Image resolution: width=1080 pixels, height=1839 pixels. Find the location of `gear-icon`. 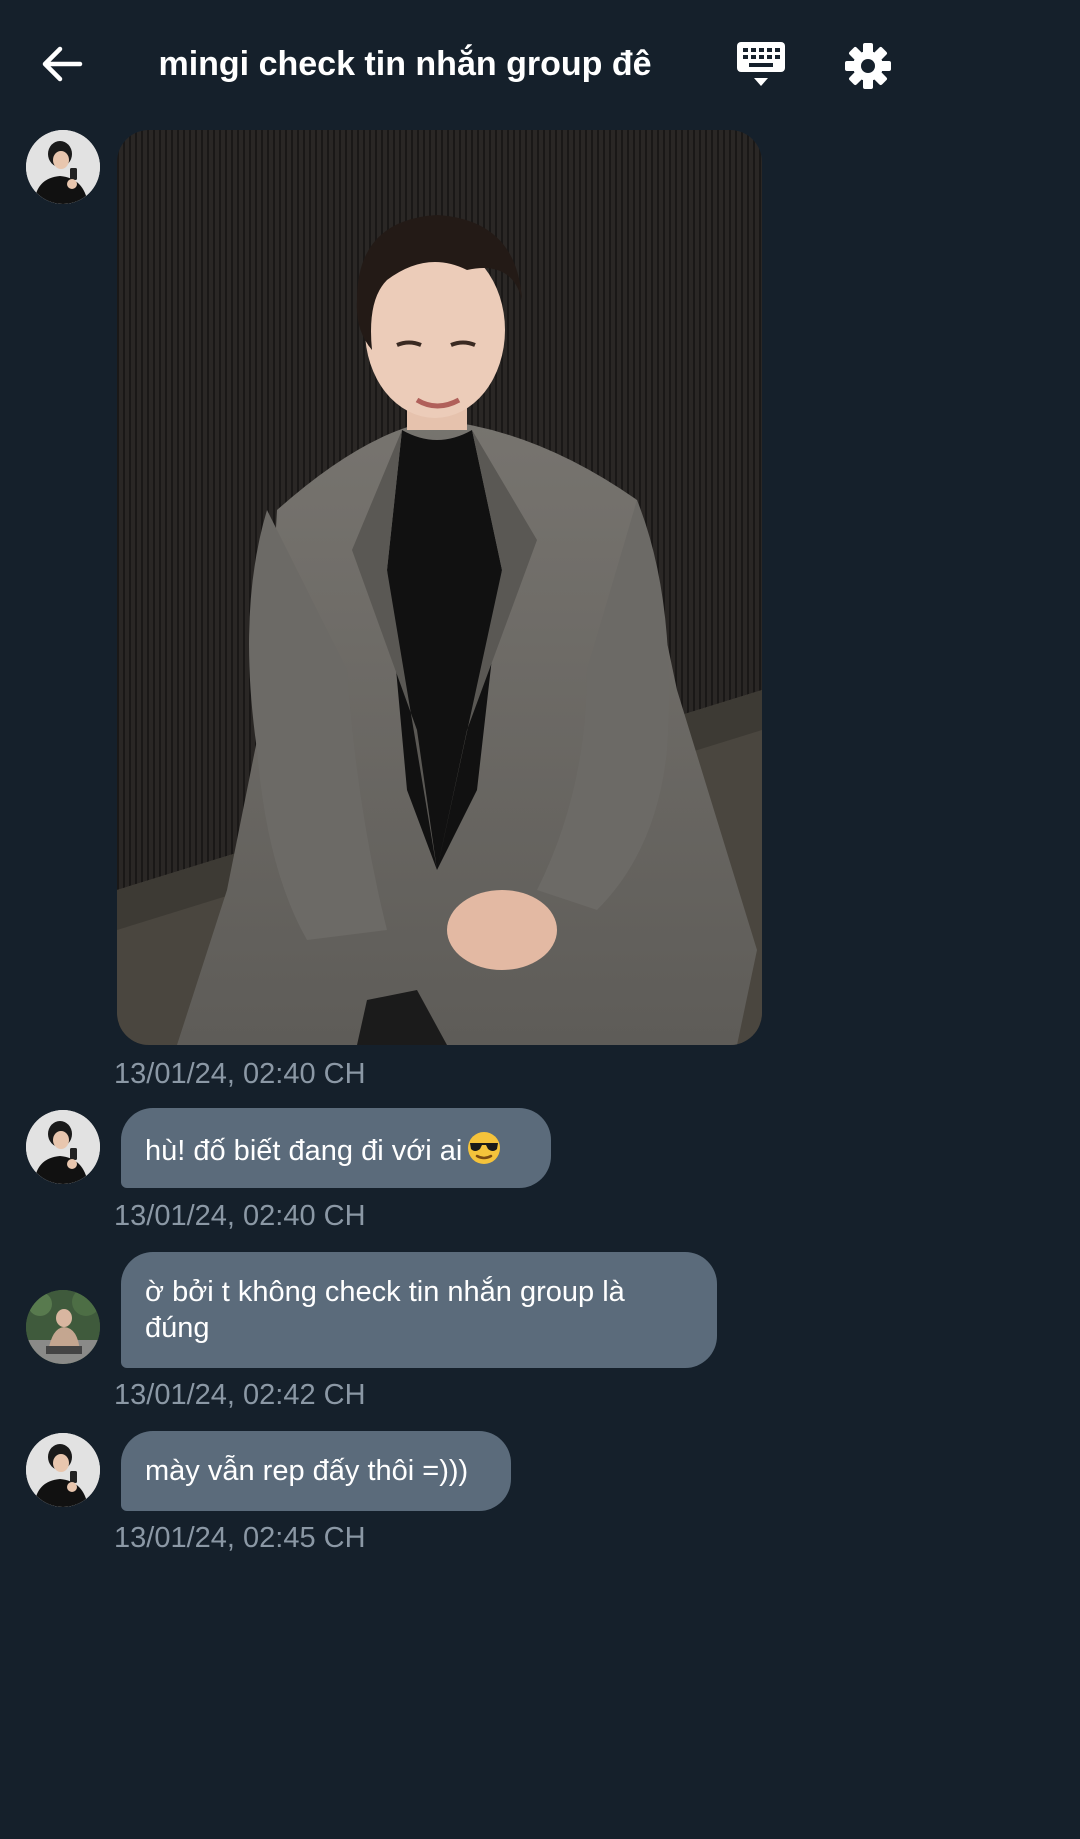

gear-icon is located at coordinates (868, 66).